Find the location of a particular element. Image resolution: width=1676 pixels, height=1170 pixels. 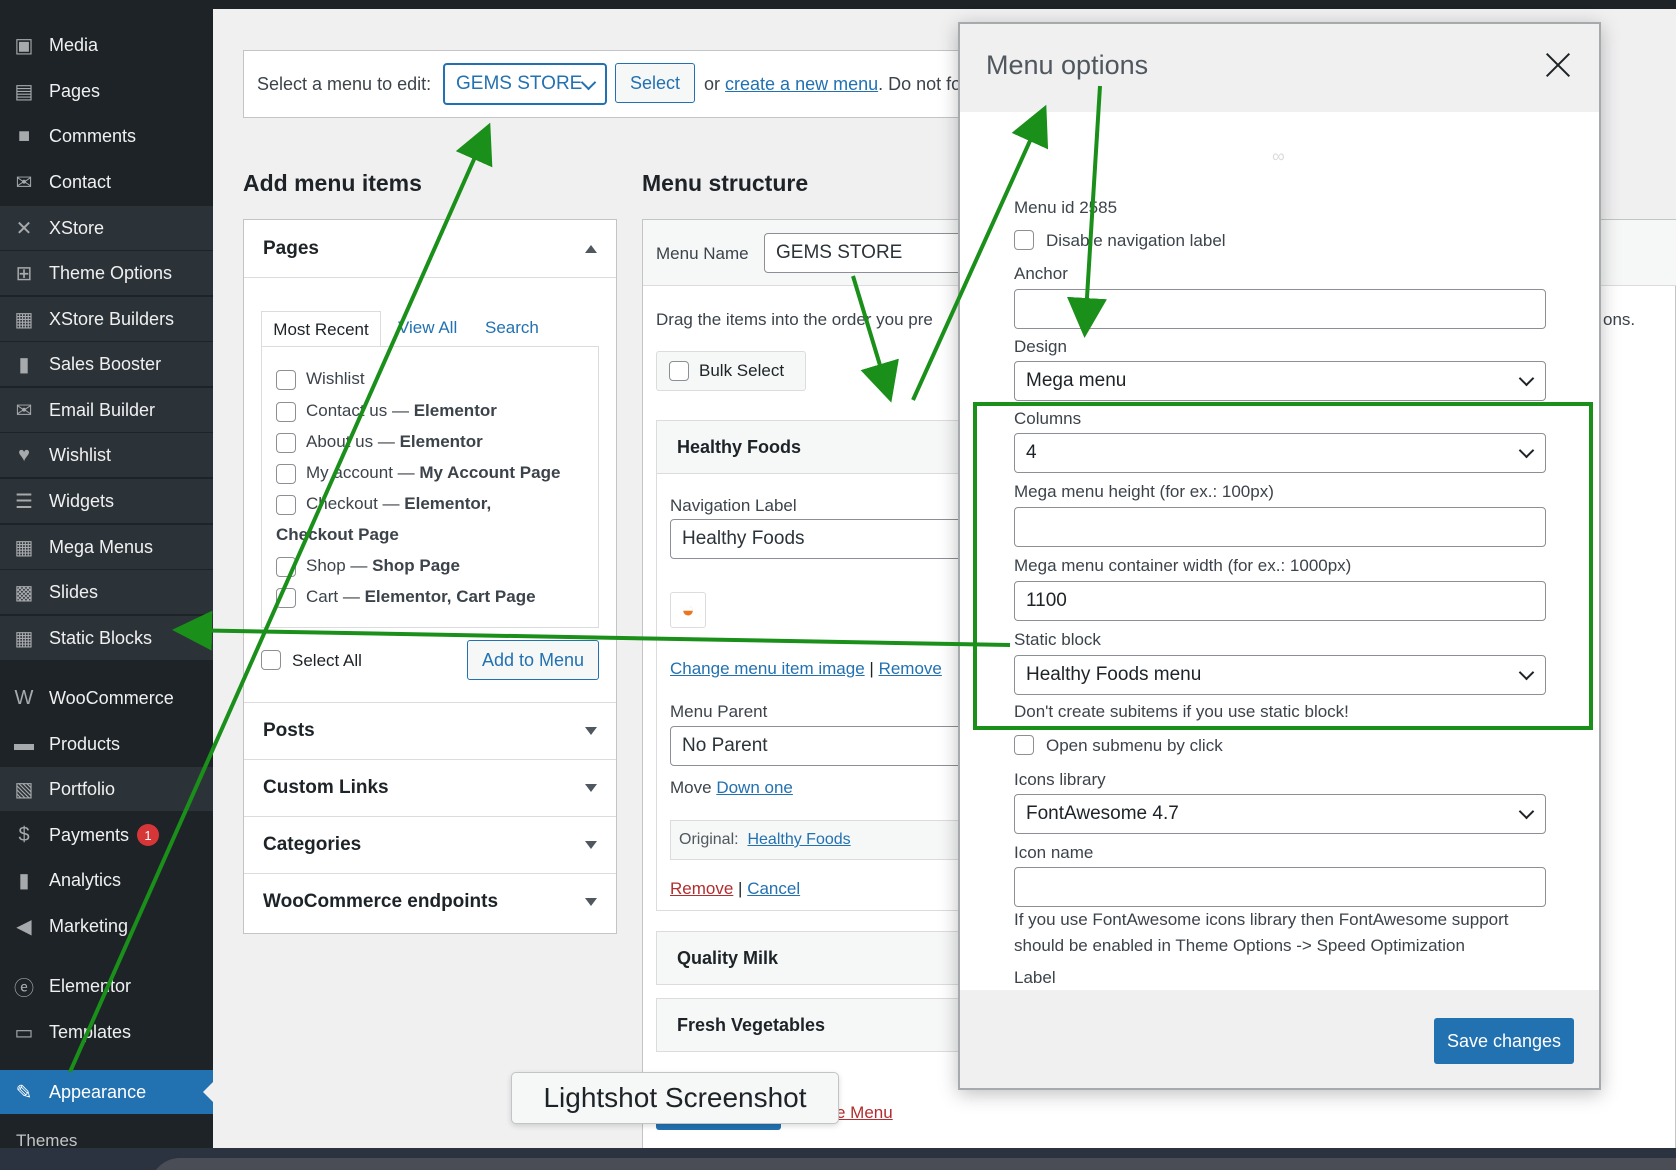

highlight-box is located at coordinates (1283, 566).